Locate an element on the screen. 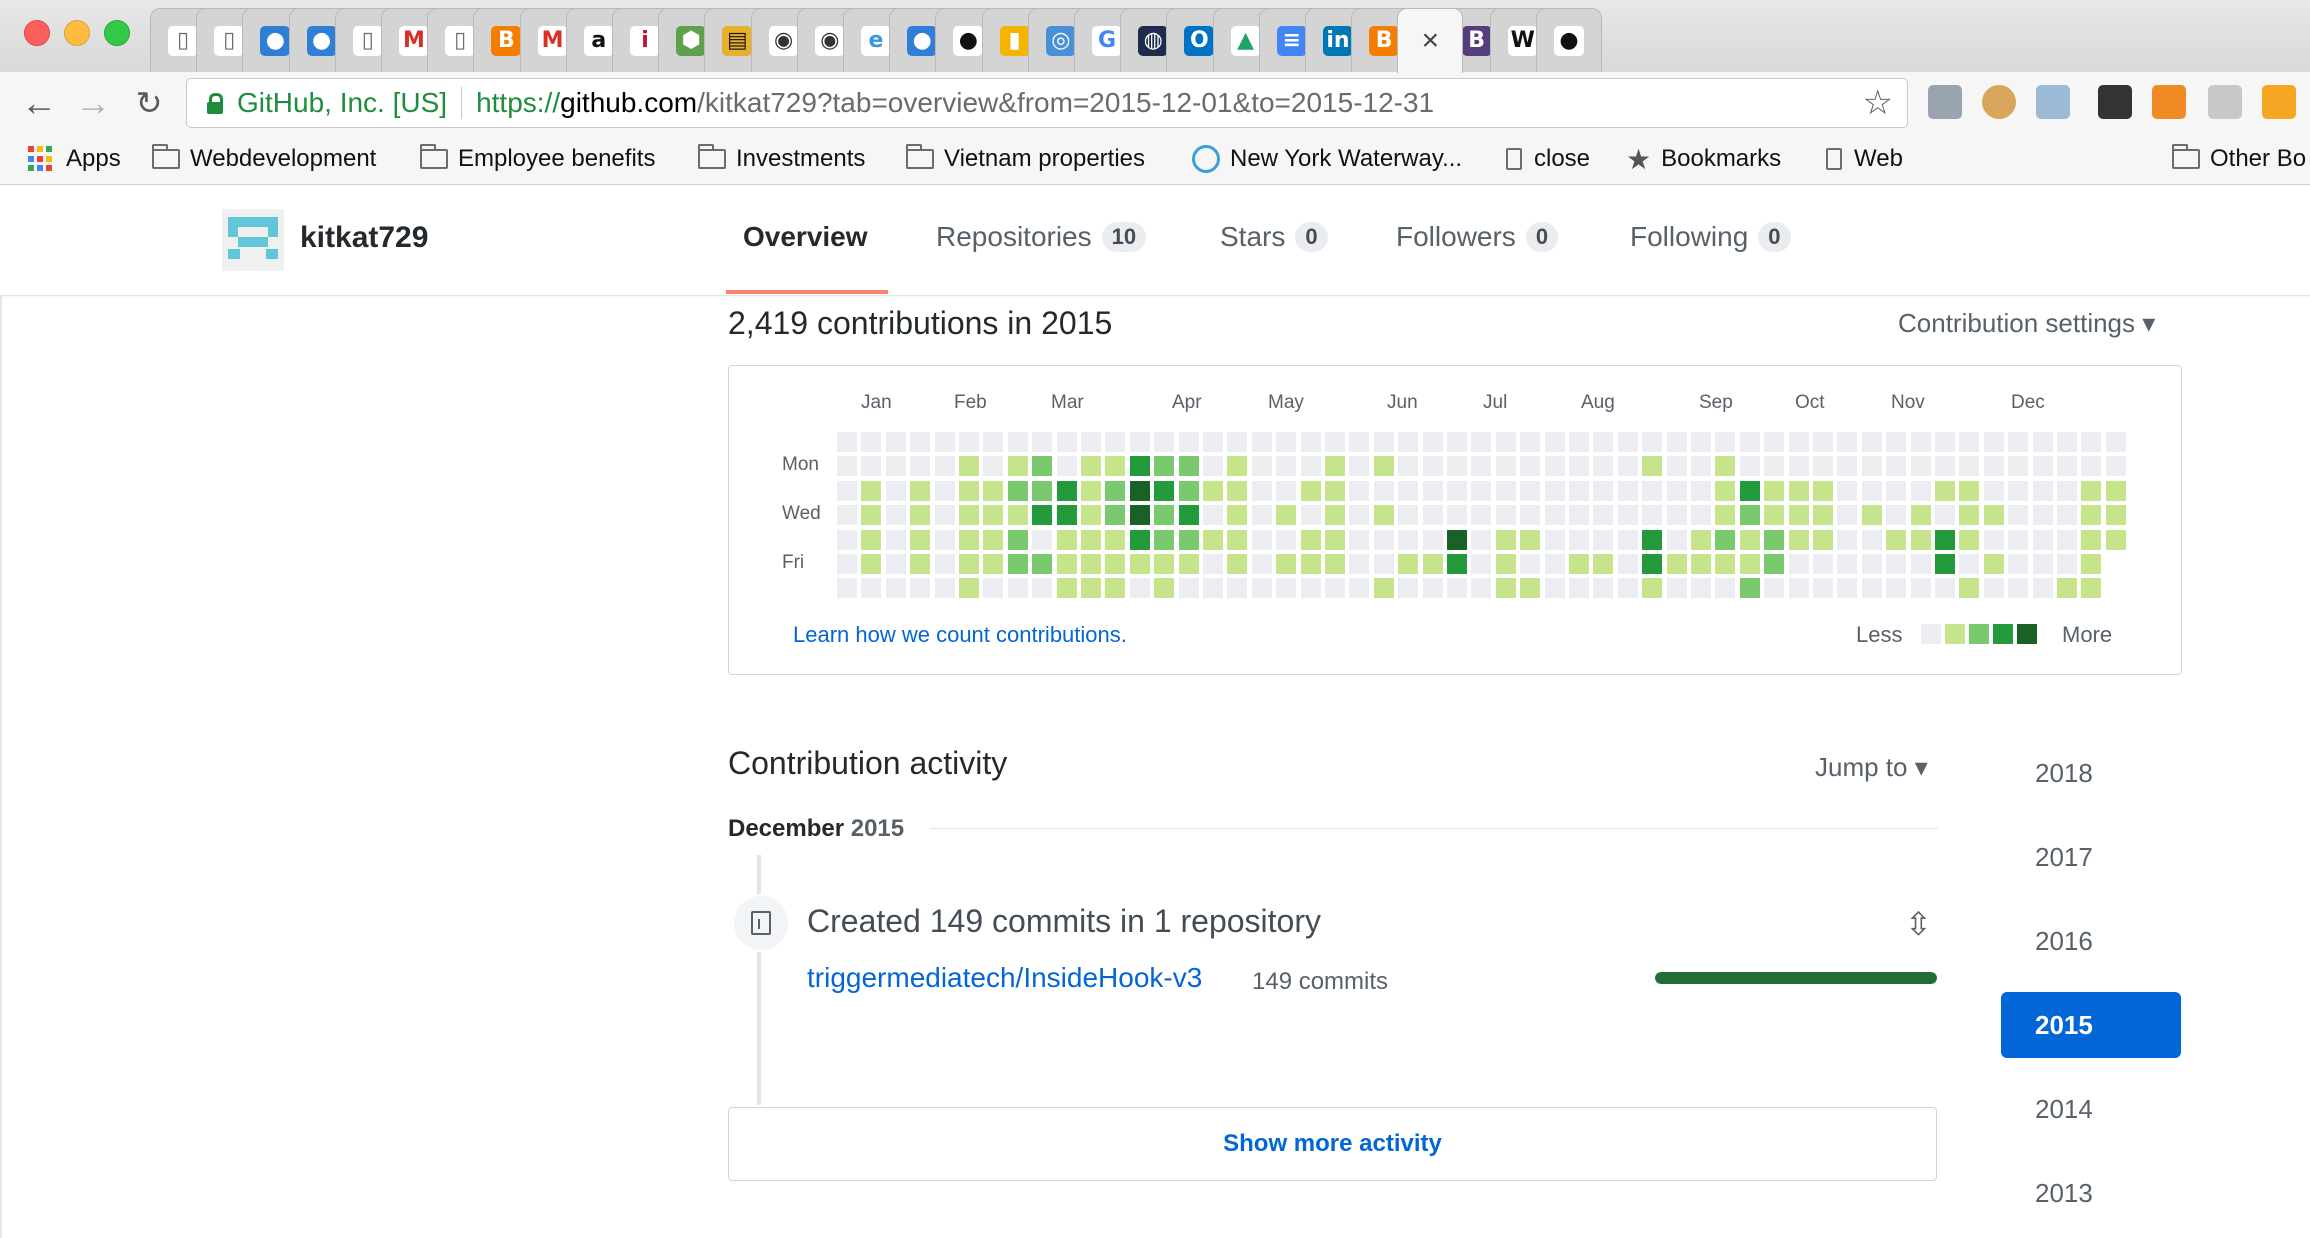 The width and height of the screenshot is (2310, 1238). cookie-extension-icon is located at coordinates (1999, 102).